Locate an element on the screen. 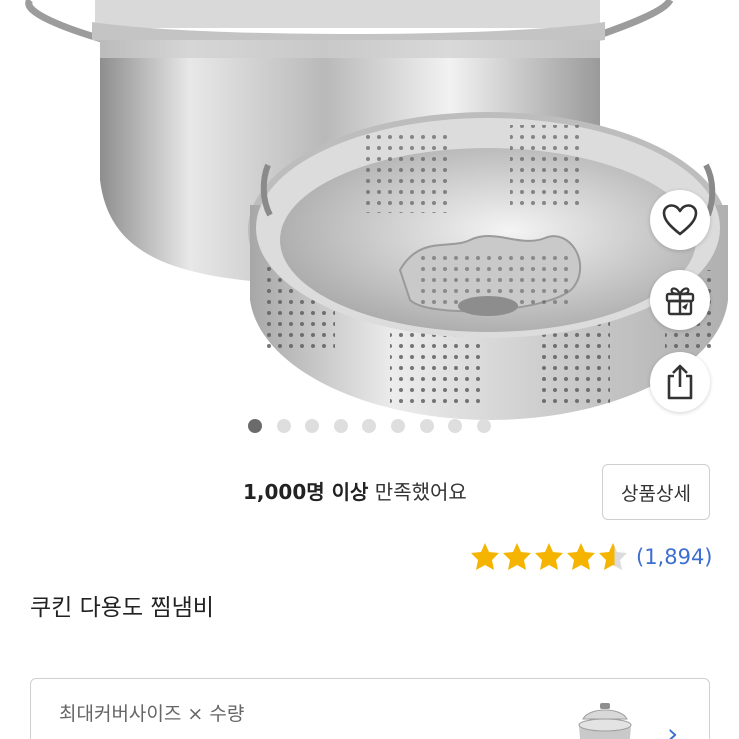  share-button is located at coordinates (680, 382).